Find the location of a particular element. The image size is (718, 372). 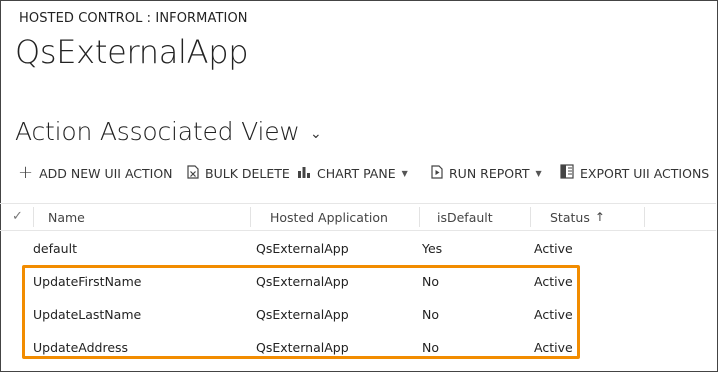

select-all-checkmark-icon: ✓ is located at coordinates (17, 216).